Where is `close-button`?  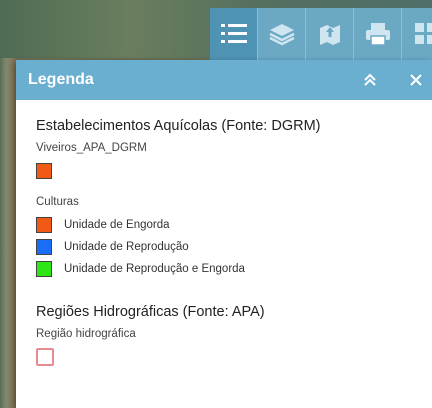 close-button is located at coordinates (416, 80).